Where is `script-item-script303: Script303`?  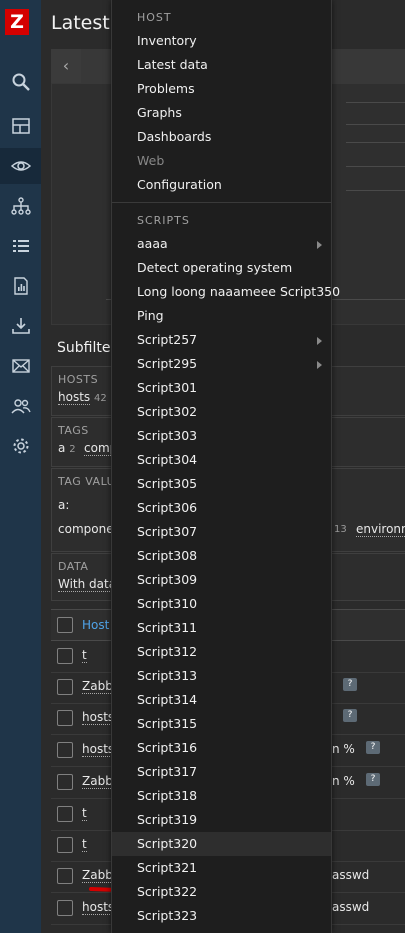 script-item-script303: Script303 is located at coordinates (221, 436).